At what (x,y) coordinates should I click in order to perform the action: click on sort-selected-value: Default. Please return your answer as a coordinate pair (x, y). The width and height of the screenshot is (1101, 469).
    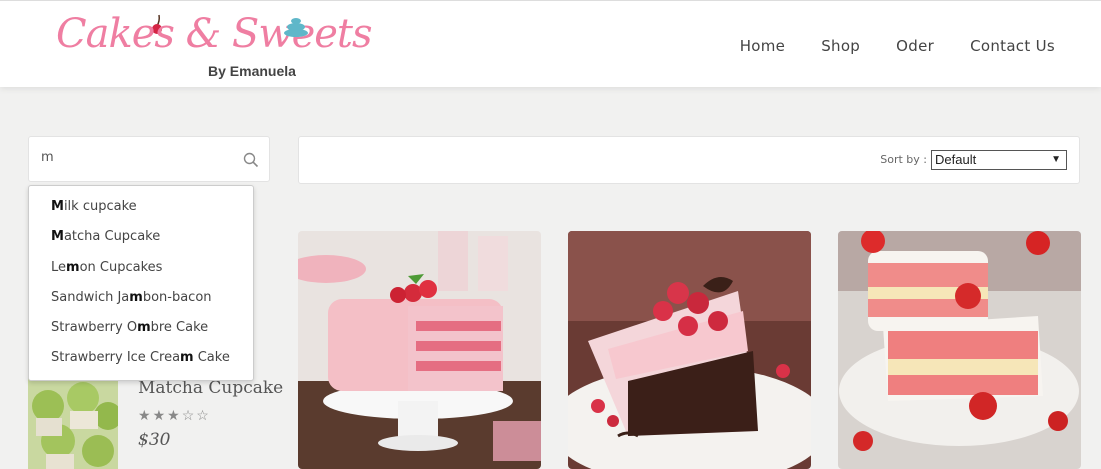
    Looking at the image, I should click on (956, 159).